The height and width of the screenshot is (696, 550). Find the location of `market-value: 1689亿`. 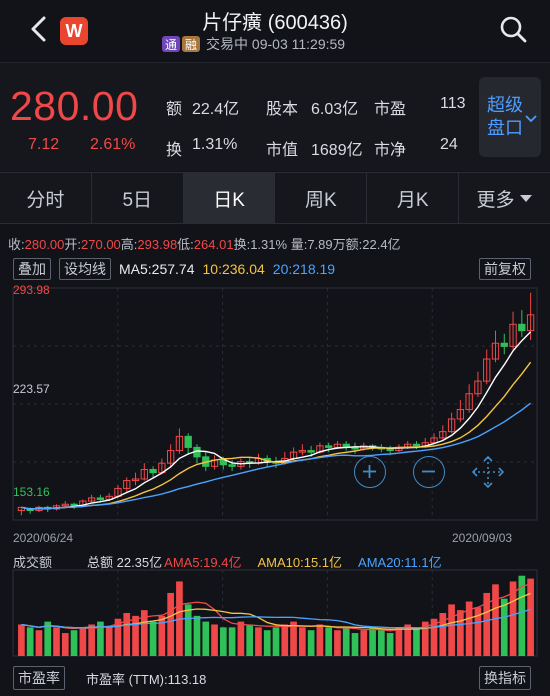

market-value: 1689亿 is located at coordinates (337, 150).